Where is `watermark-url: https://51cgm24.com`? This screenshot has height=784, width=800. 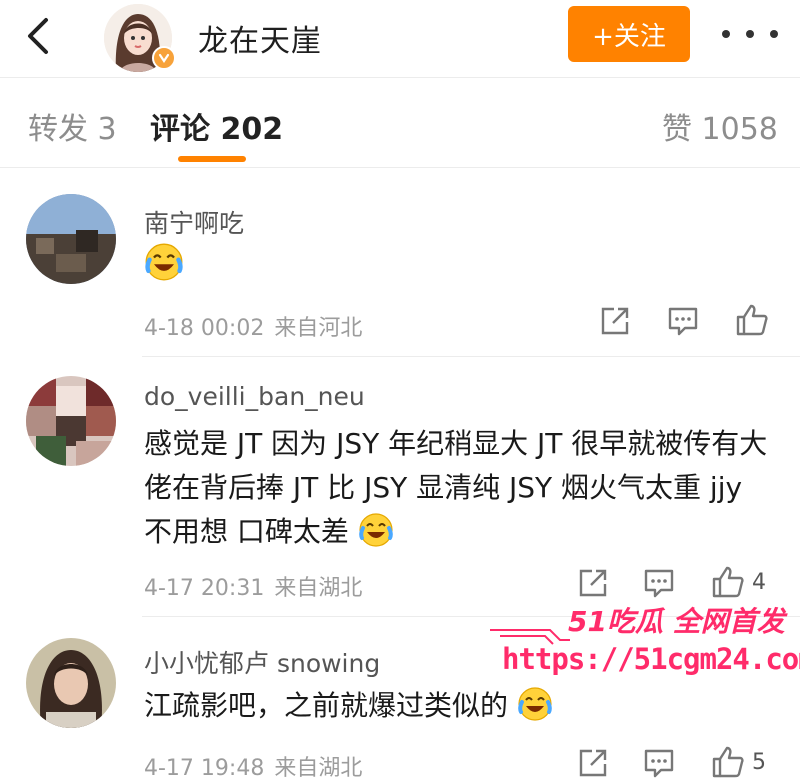
watermark-url: https://51cgm24.com is located at coordinates (651, 659).